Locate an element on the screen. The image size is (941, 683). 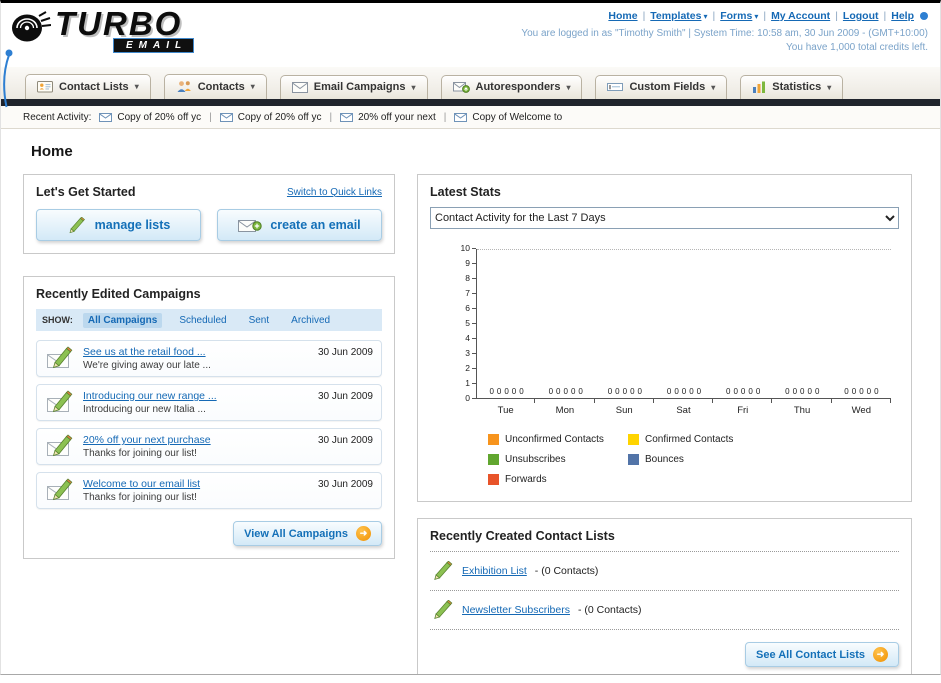
legend-entry: Confirmed Contacts is located at coordinates (698, 439).